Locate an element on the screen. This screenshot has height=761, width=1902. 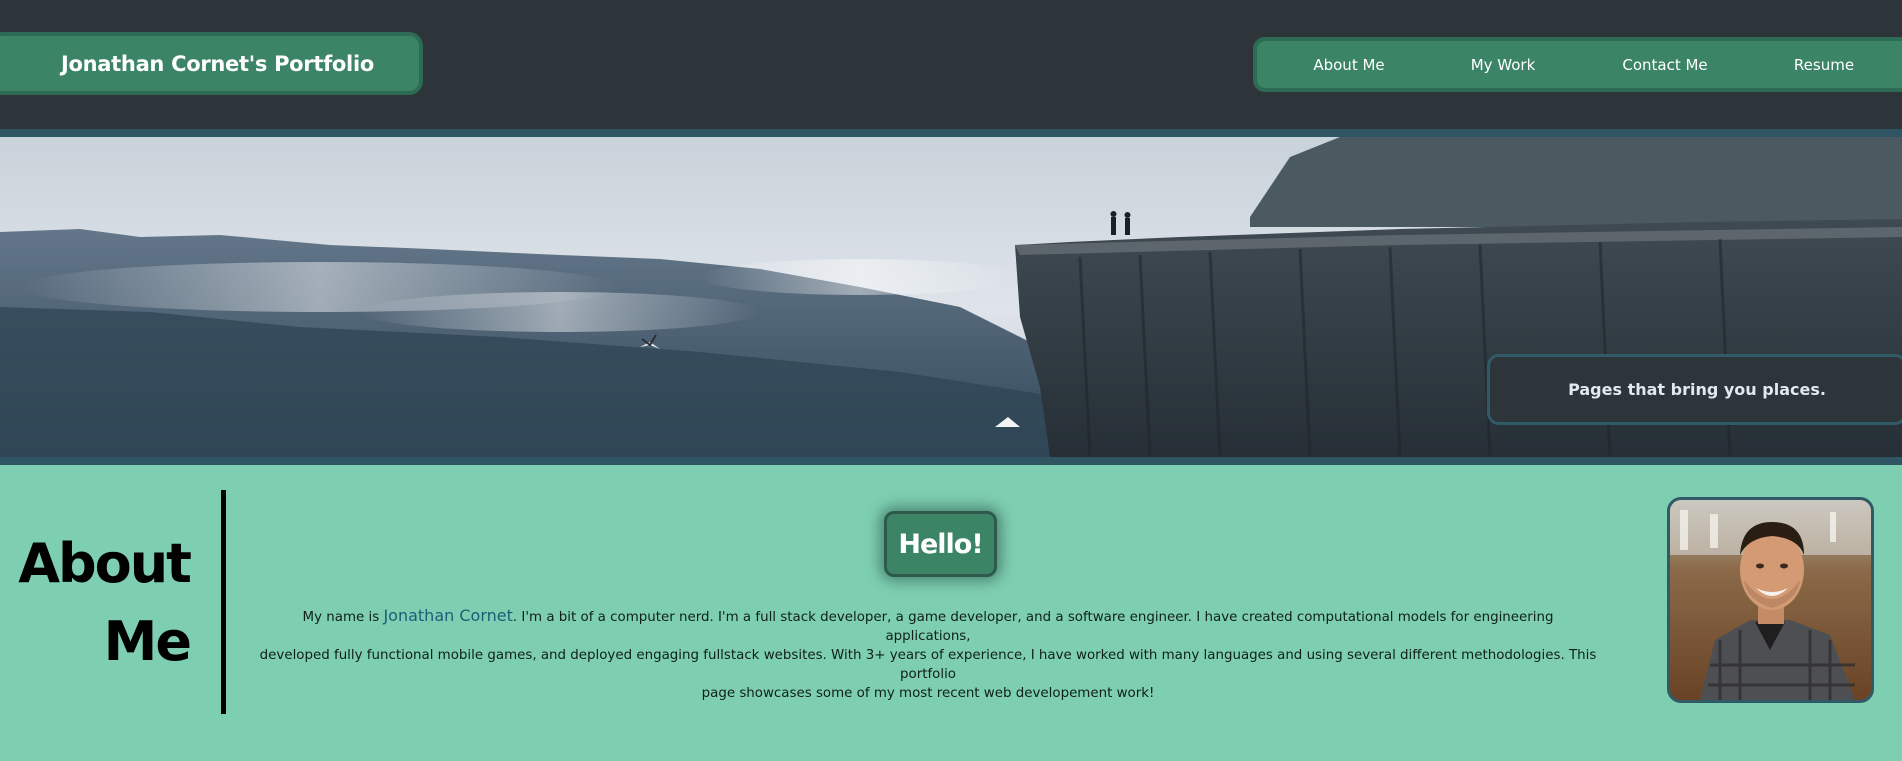
bio-prefix: My name is is located at coordinates (343, 617).